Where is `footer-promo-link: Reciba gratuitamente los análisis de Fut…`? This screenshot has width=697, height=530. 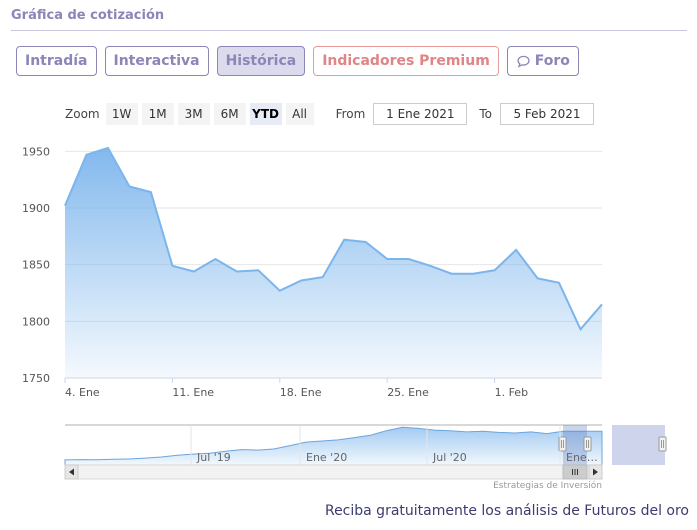
footer-promo-link: Reciba gratuitamente los análisis de Fut… is located at coordinates (507, 511).